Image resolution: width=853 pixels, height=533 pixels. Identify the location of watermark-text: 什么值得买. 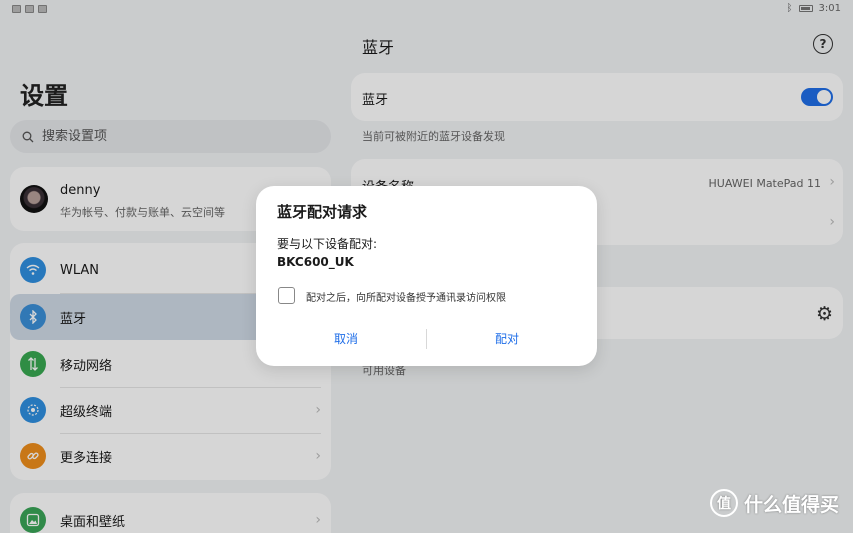
(791, 504).